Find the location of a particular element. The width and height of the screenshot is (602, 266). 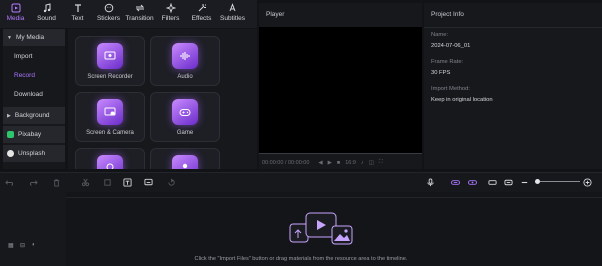

track-visibility-icon: ◐ is located at coordinates (34, 245).